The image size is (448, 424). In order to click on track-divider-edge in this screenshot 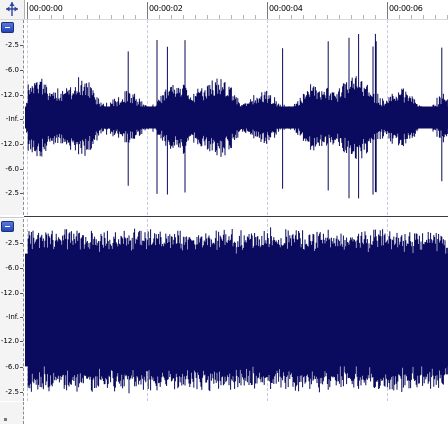, I will do `click(12, 217)`.